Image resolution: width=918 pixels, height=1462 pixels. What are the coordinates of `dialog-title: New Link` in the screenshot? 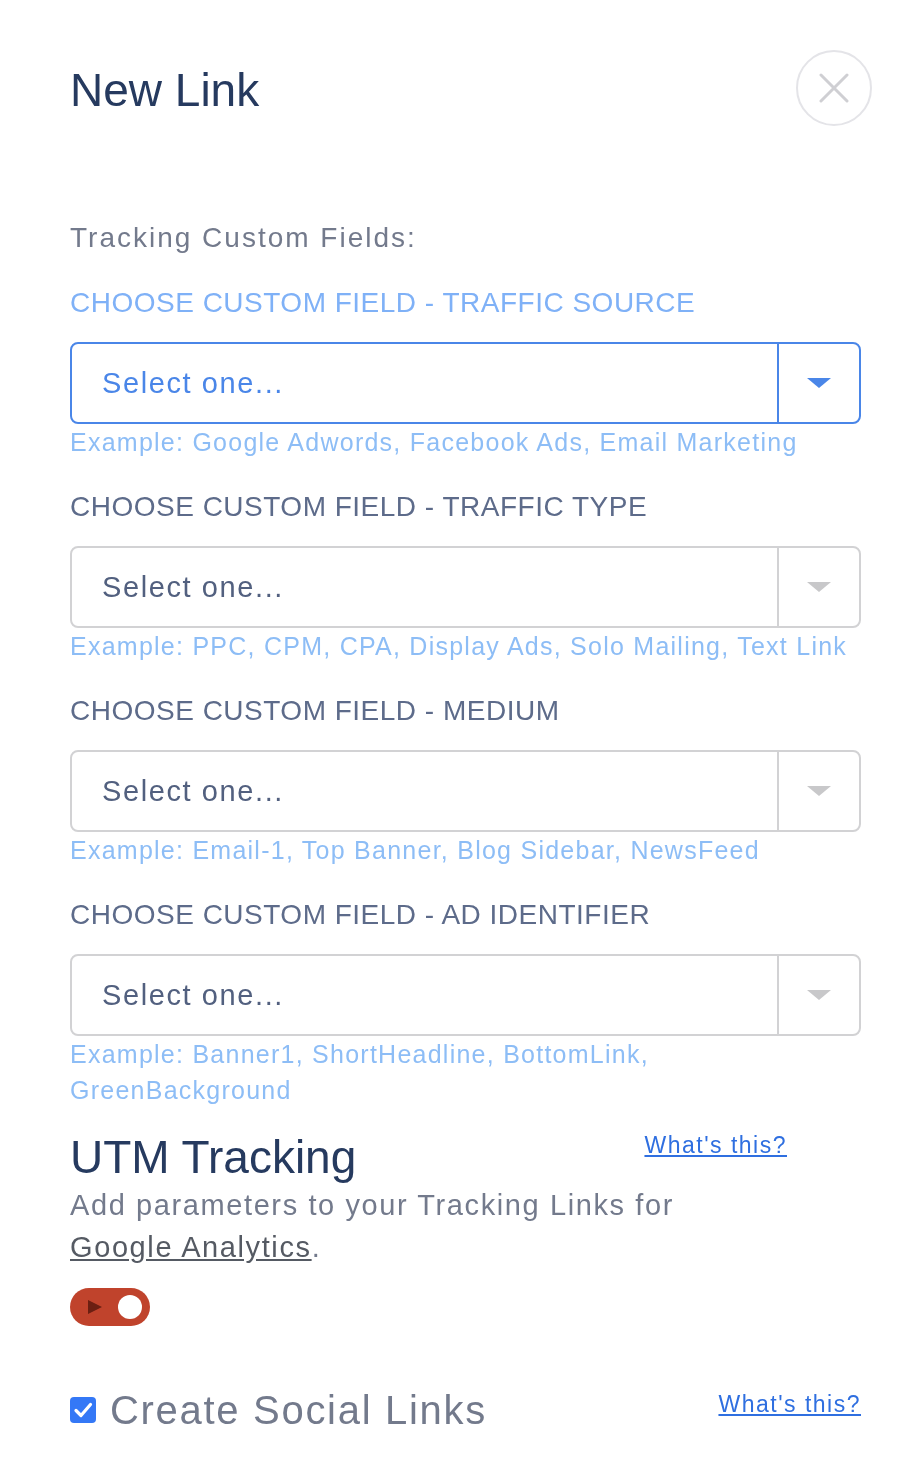 It's located at (165, 90).